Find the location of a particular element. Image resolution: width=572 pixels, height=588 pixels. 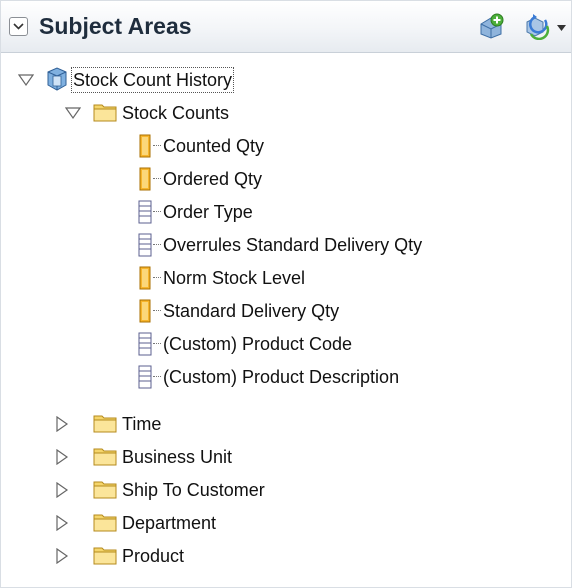

tree-leaf-label: Ordered Qty is located at coordinates (212, 179).